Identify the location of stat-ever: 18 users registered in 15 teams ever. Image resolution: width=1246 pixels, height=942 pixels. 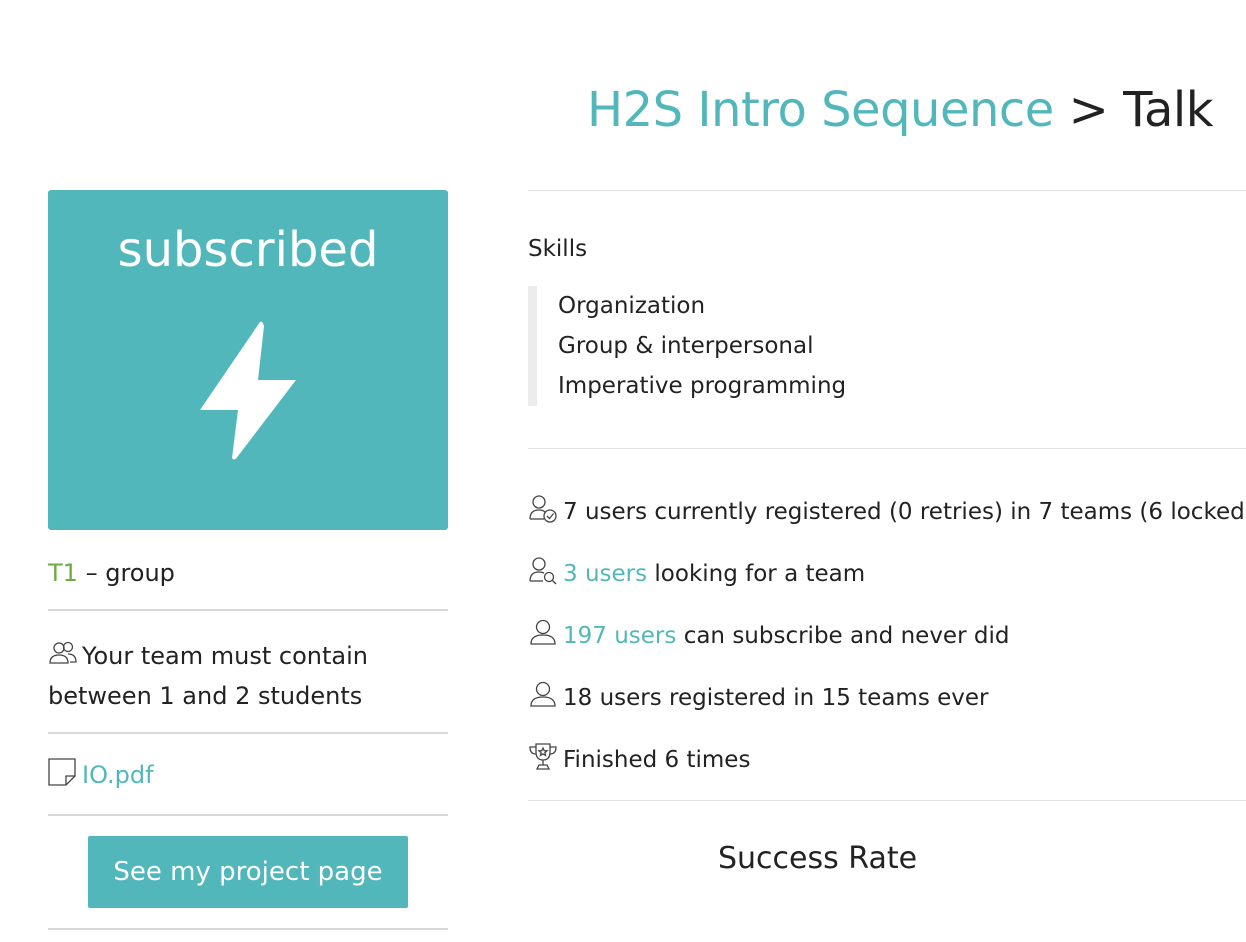
(758, 697).